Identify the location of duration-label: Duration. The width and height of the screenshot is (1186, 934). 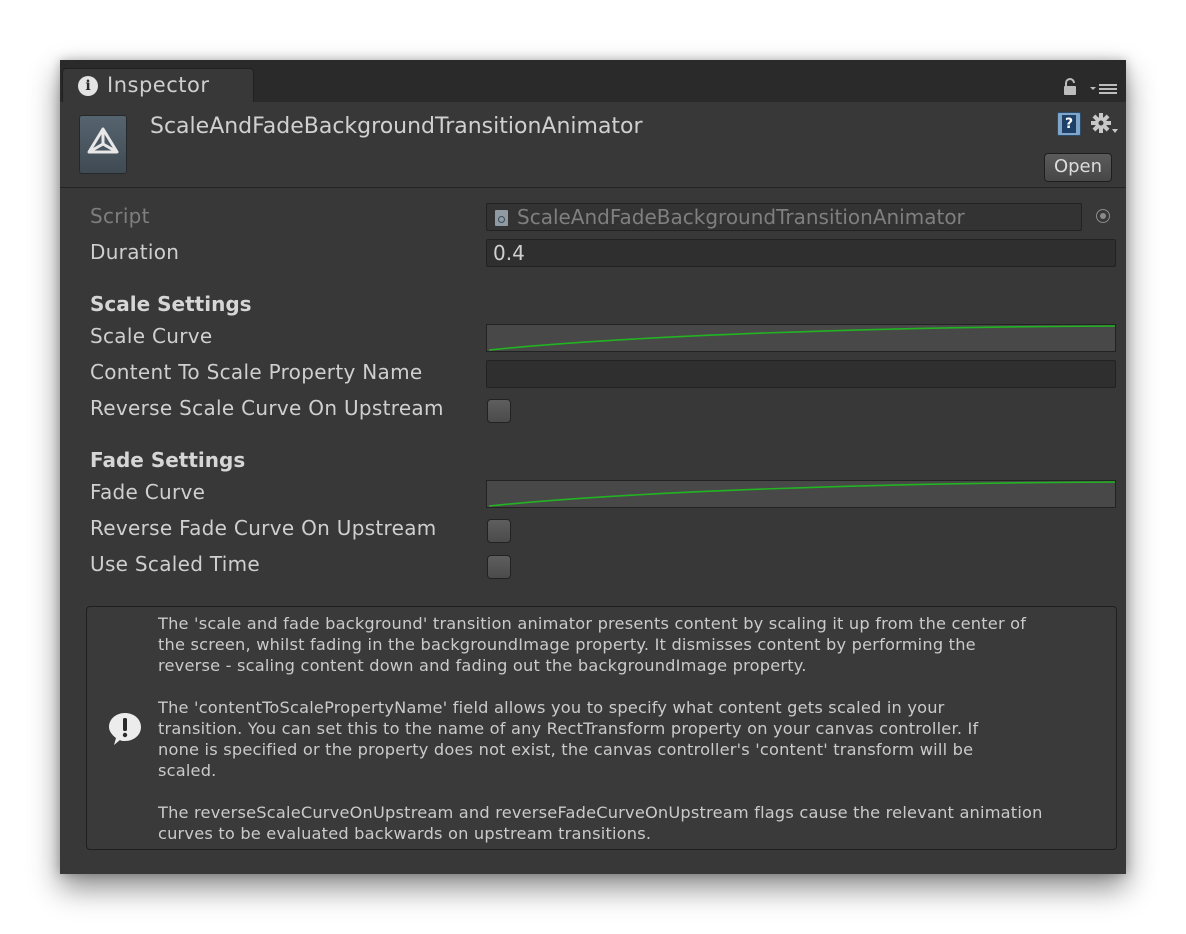
(135, 252).